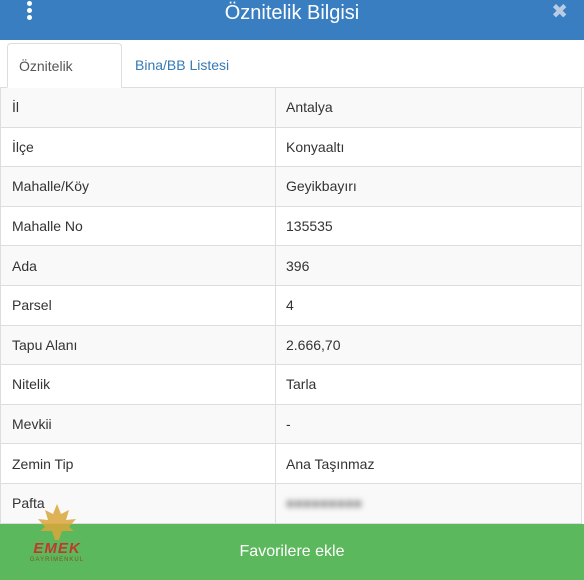  Describe the element at coordinates (138, 107) in the screenshot. I see `attribute-label: İl` at that location.